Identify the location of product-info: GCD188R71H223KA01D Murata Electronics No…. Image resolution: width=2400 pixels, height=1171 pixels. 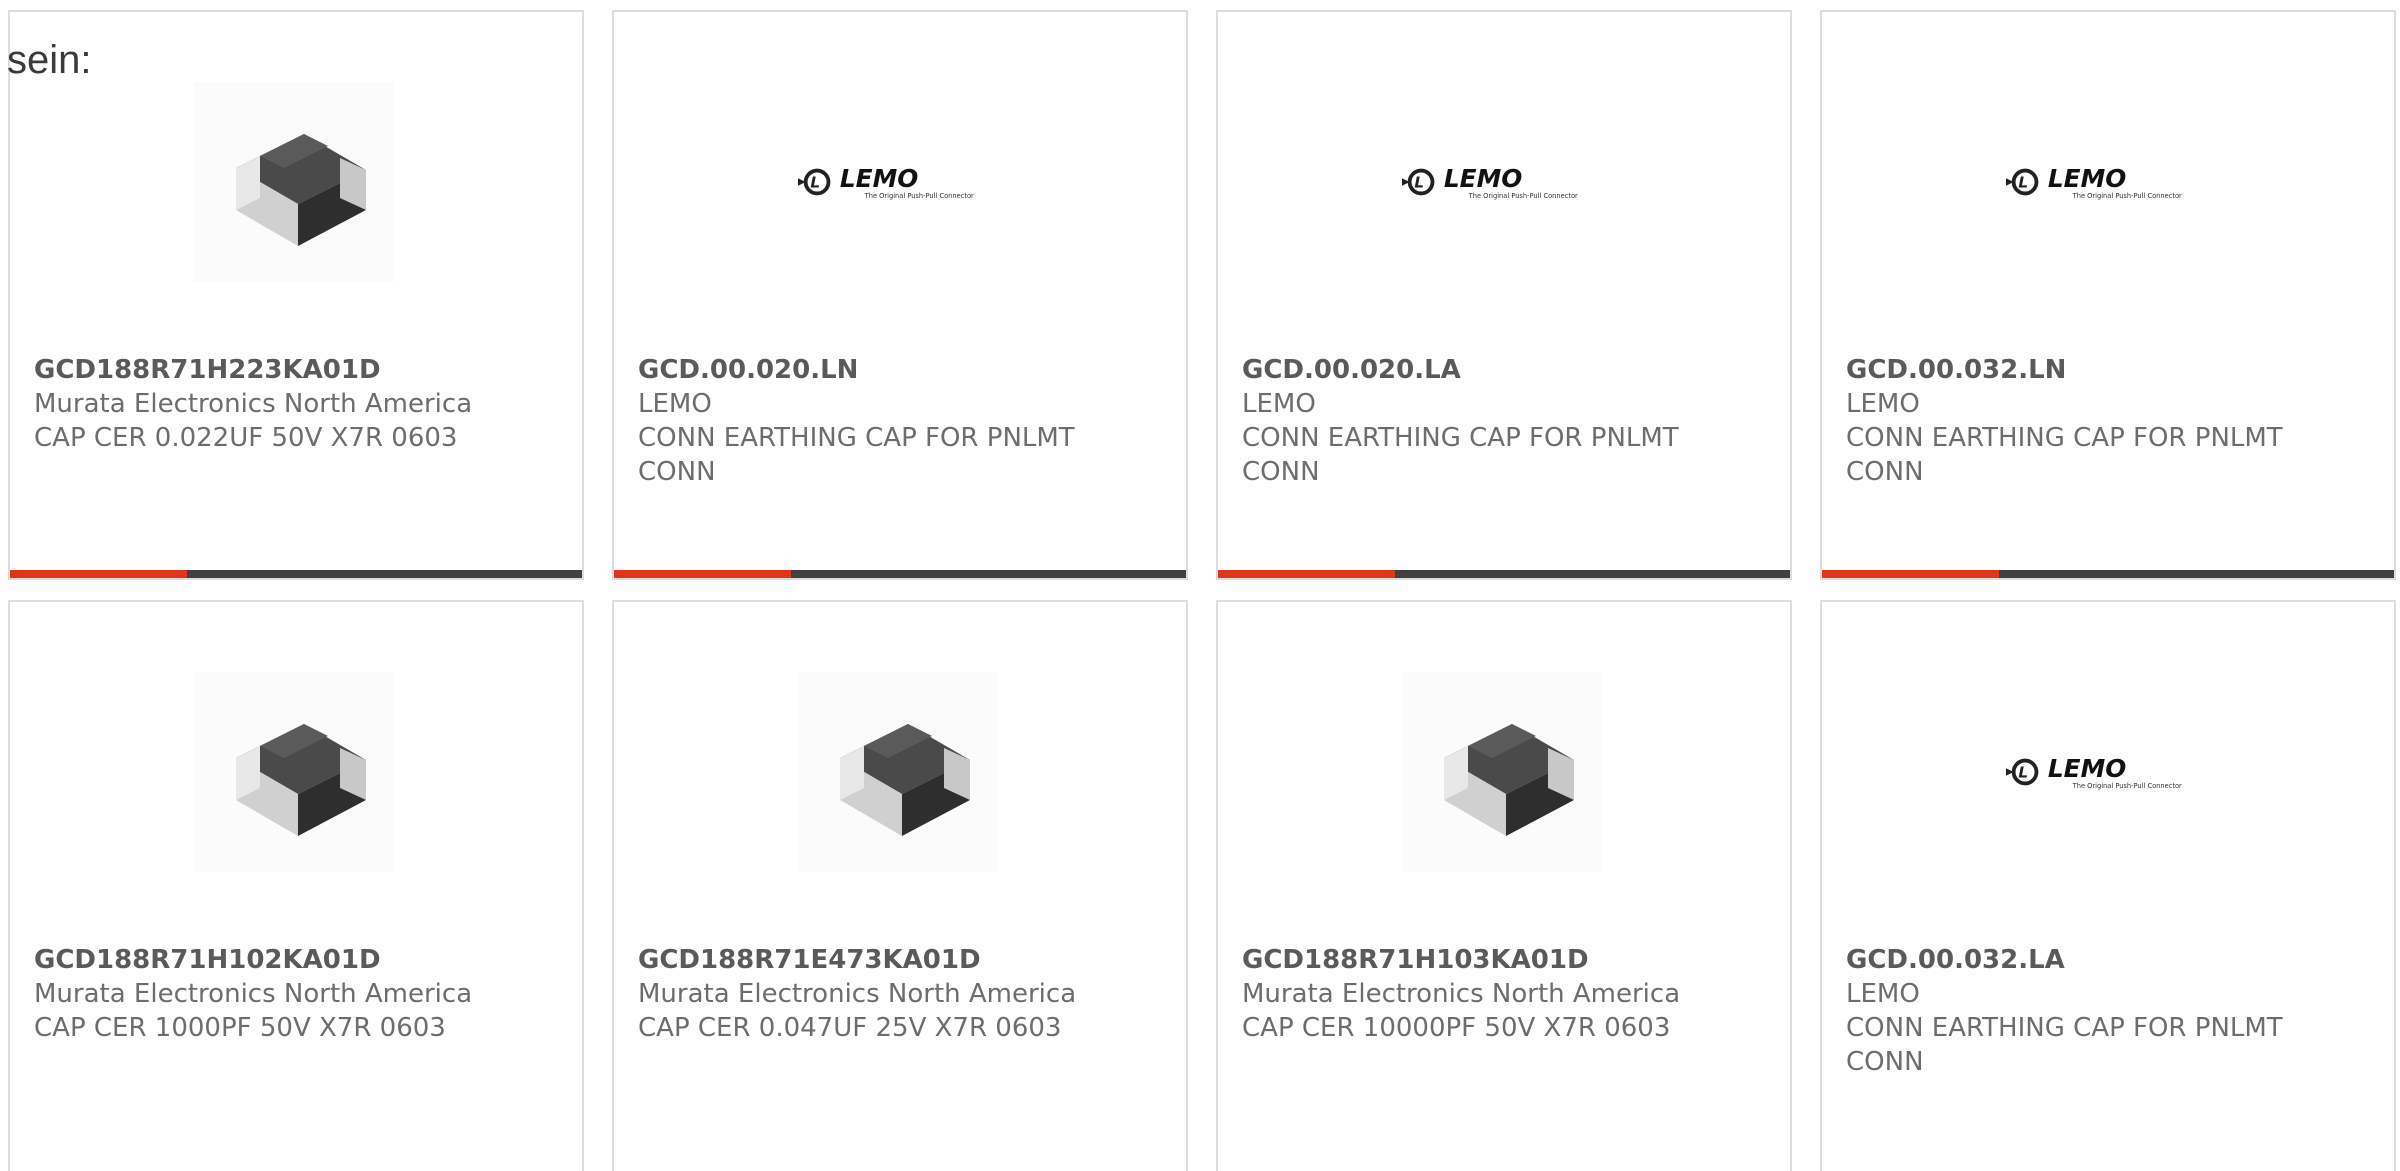
(296, 404).